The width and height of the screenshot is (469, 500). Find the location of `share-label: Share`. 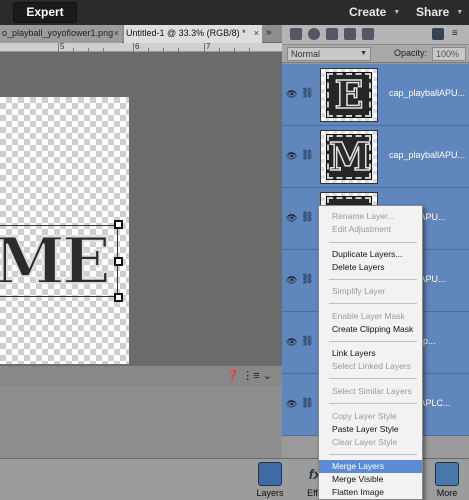

share-label: Share is located at coordinates (433, 12).